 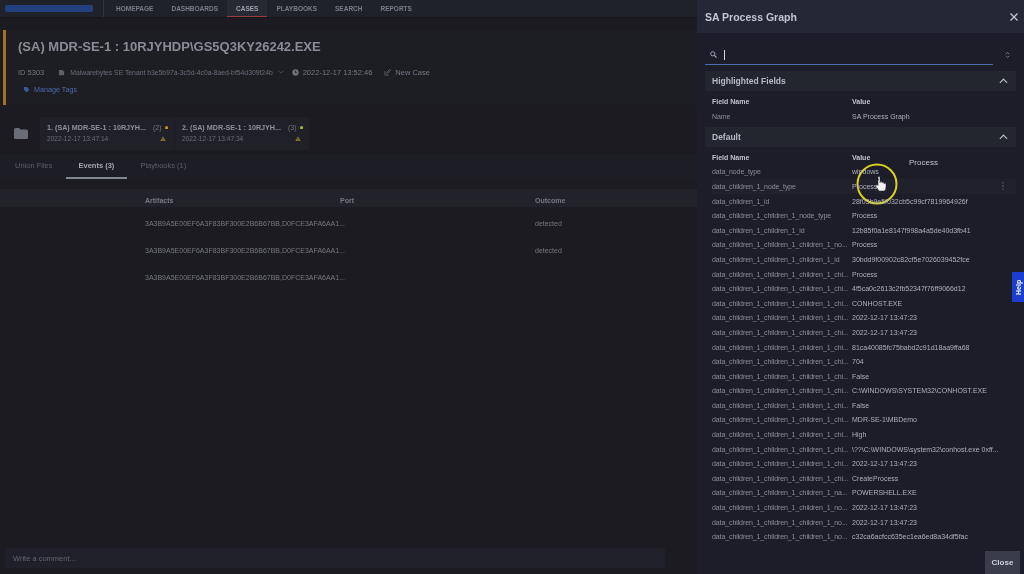 What do you see at coordinates (280, 72) in the screenshot?
I see `chevron-down-icon` at bounding box center [280, 72].